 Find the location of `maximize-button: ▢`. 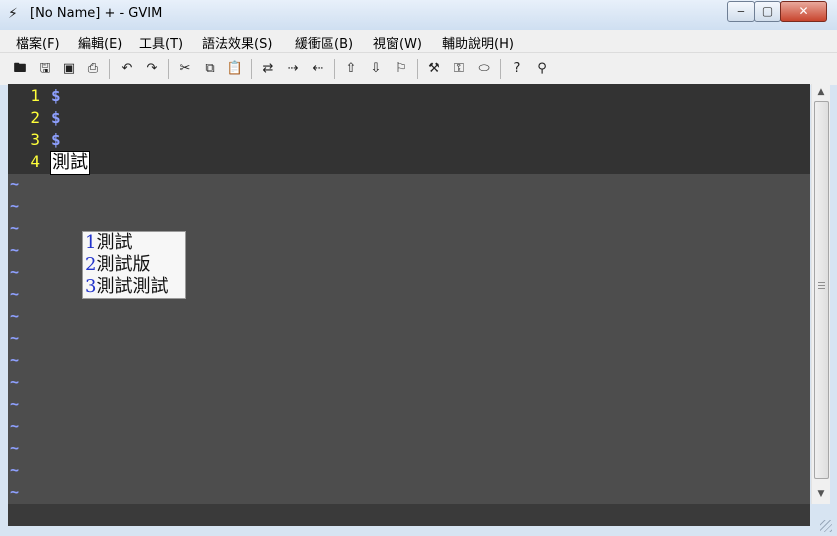

maximize-button: ▢ is located at coordinates (767, 11).